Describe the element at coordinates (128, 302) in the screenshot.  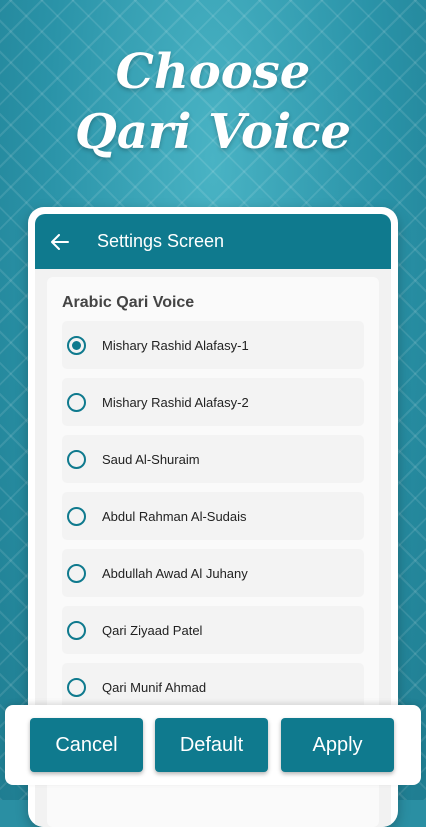
I see `section-title: Arabic Qari Voice` at that location.